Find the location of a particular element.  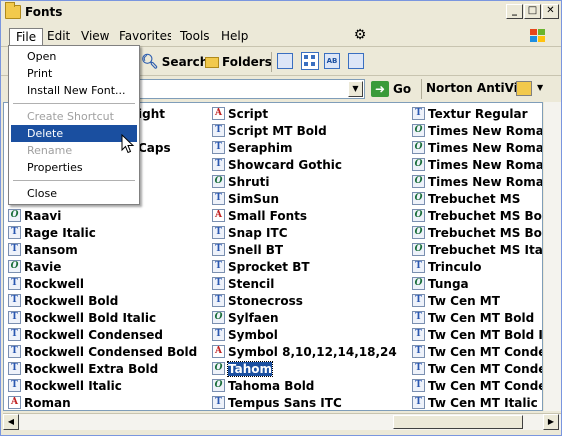

toolbar-options-icon: ⚙ is located at coordinates (360, 36).